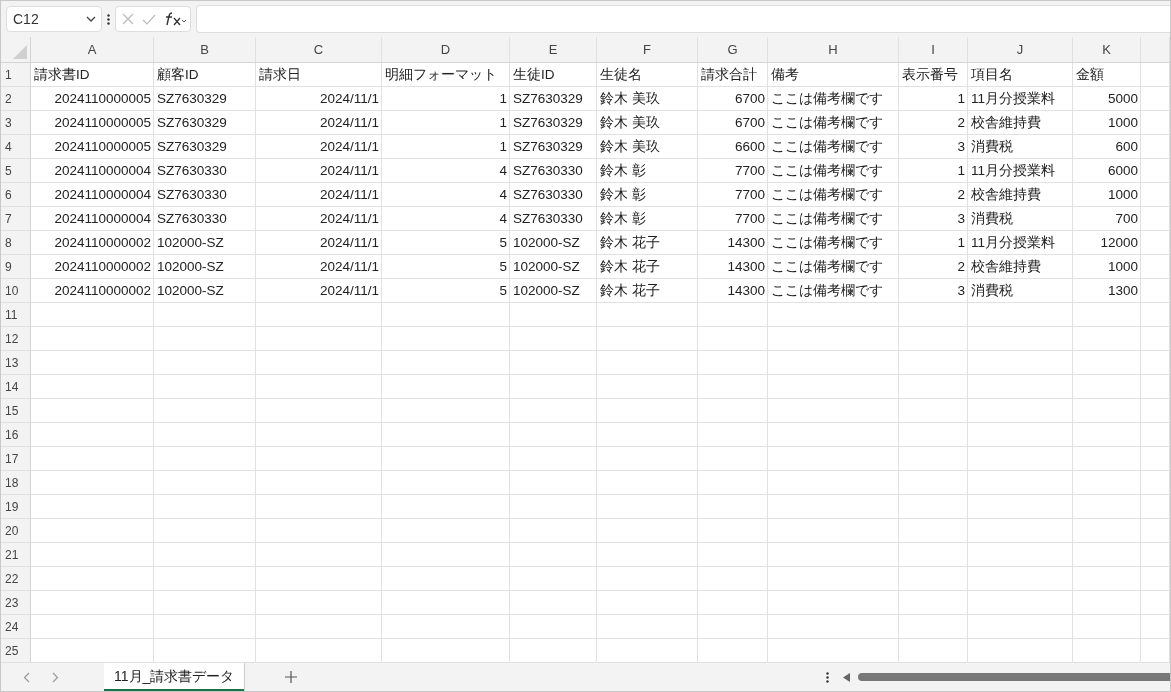 The image size is (1171, 692). What do you see at coordinates (16, 363) in the screenshot?
I see `row-header: 13` at bounding box center [16, 363].